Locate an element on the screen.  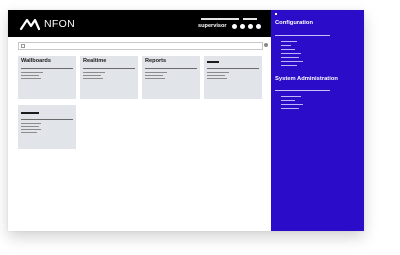
tile-title: Reports is located at coordinates (156, 61).